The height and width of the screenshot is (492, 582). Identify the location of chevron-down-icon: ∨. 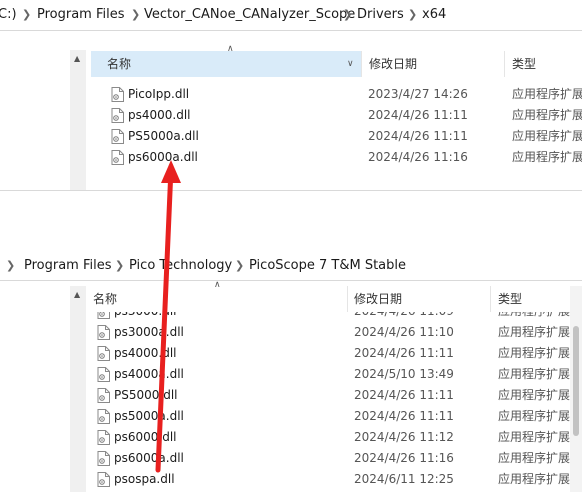
(350, 64).